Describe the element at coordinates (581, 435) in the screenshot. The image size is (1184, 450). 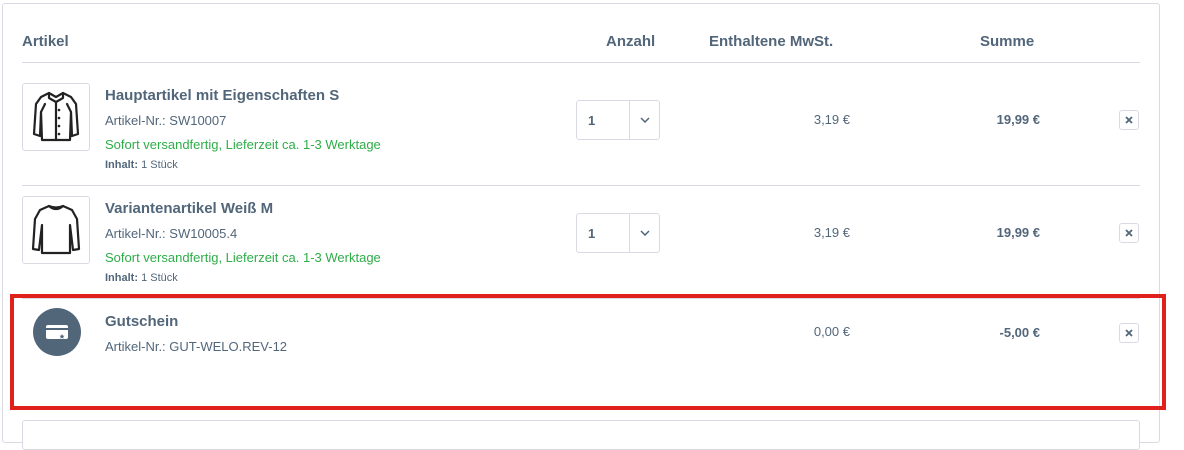
I see `summary-container` at that location.